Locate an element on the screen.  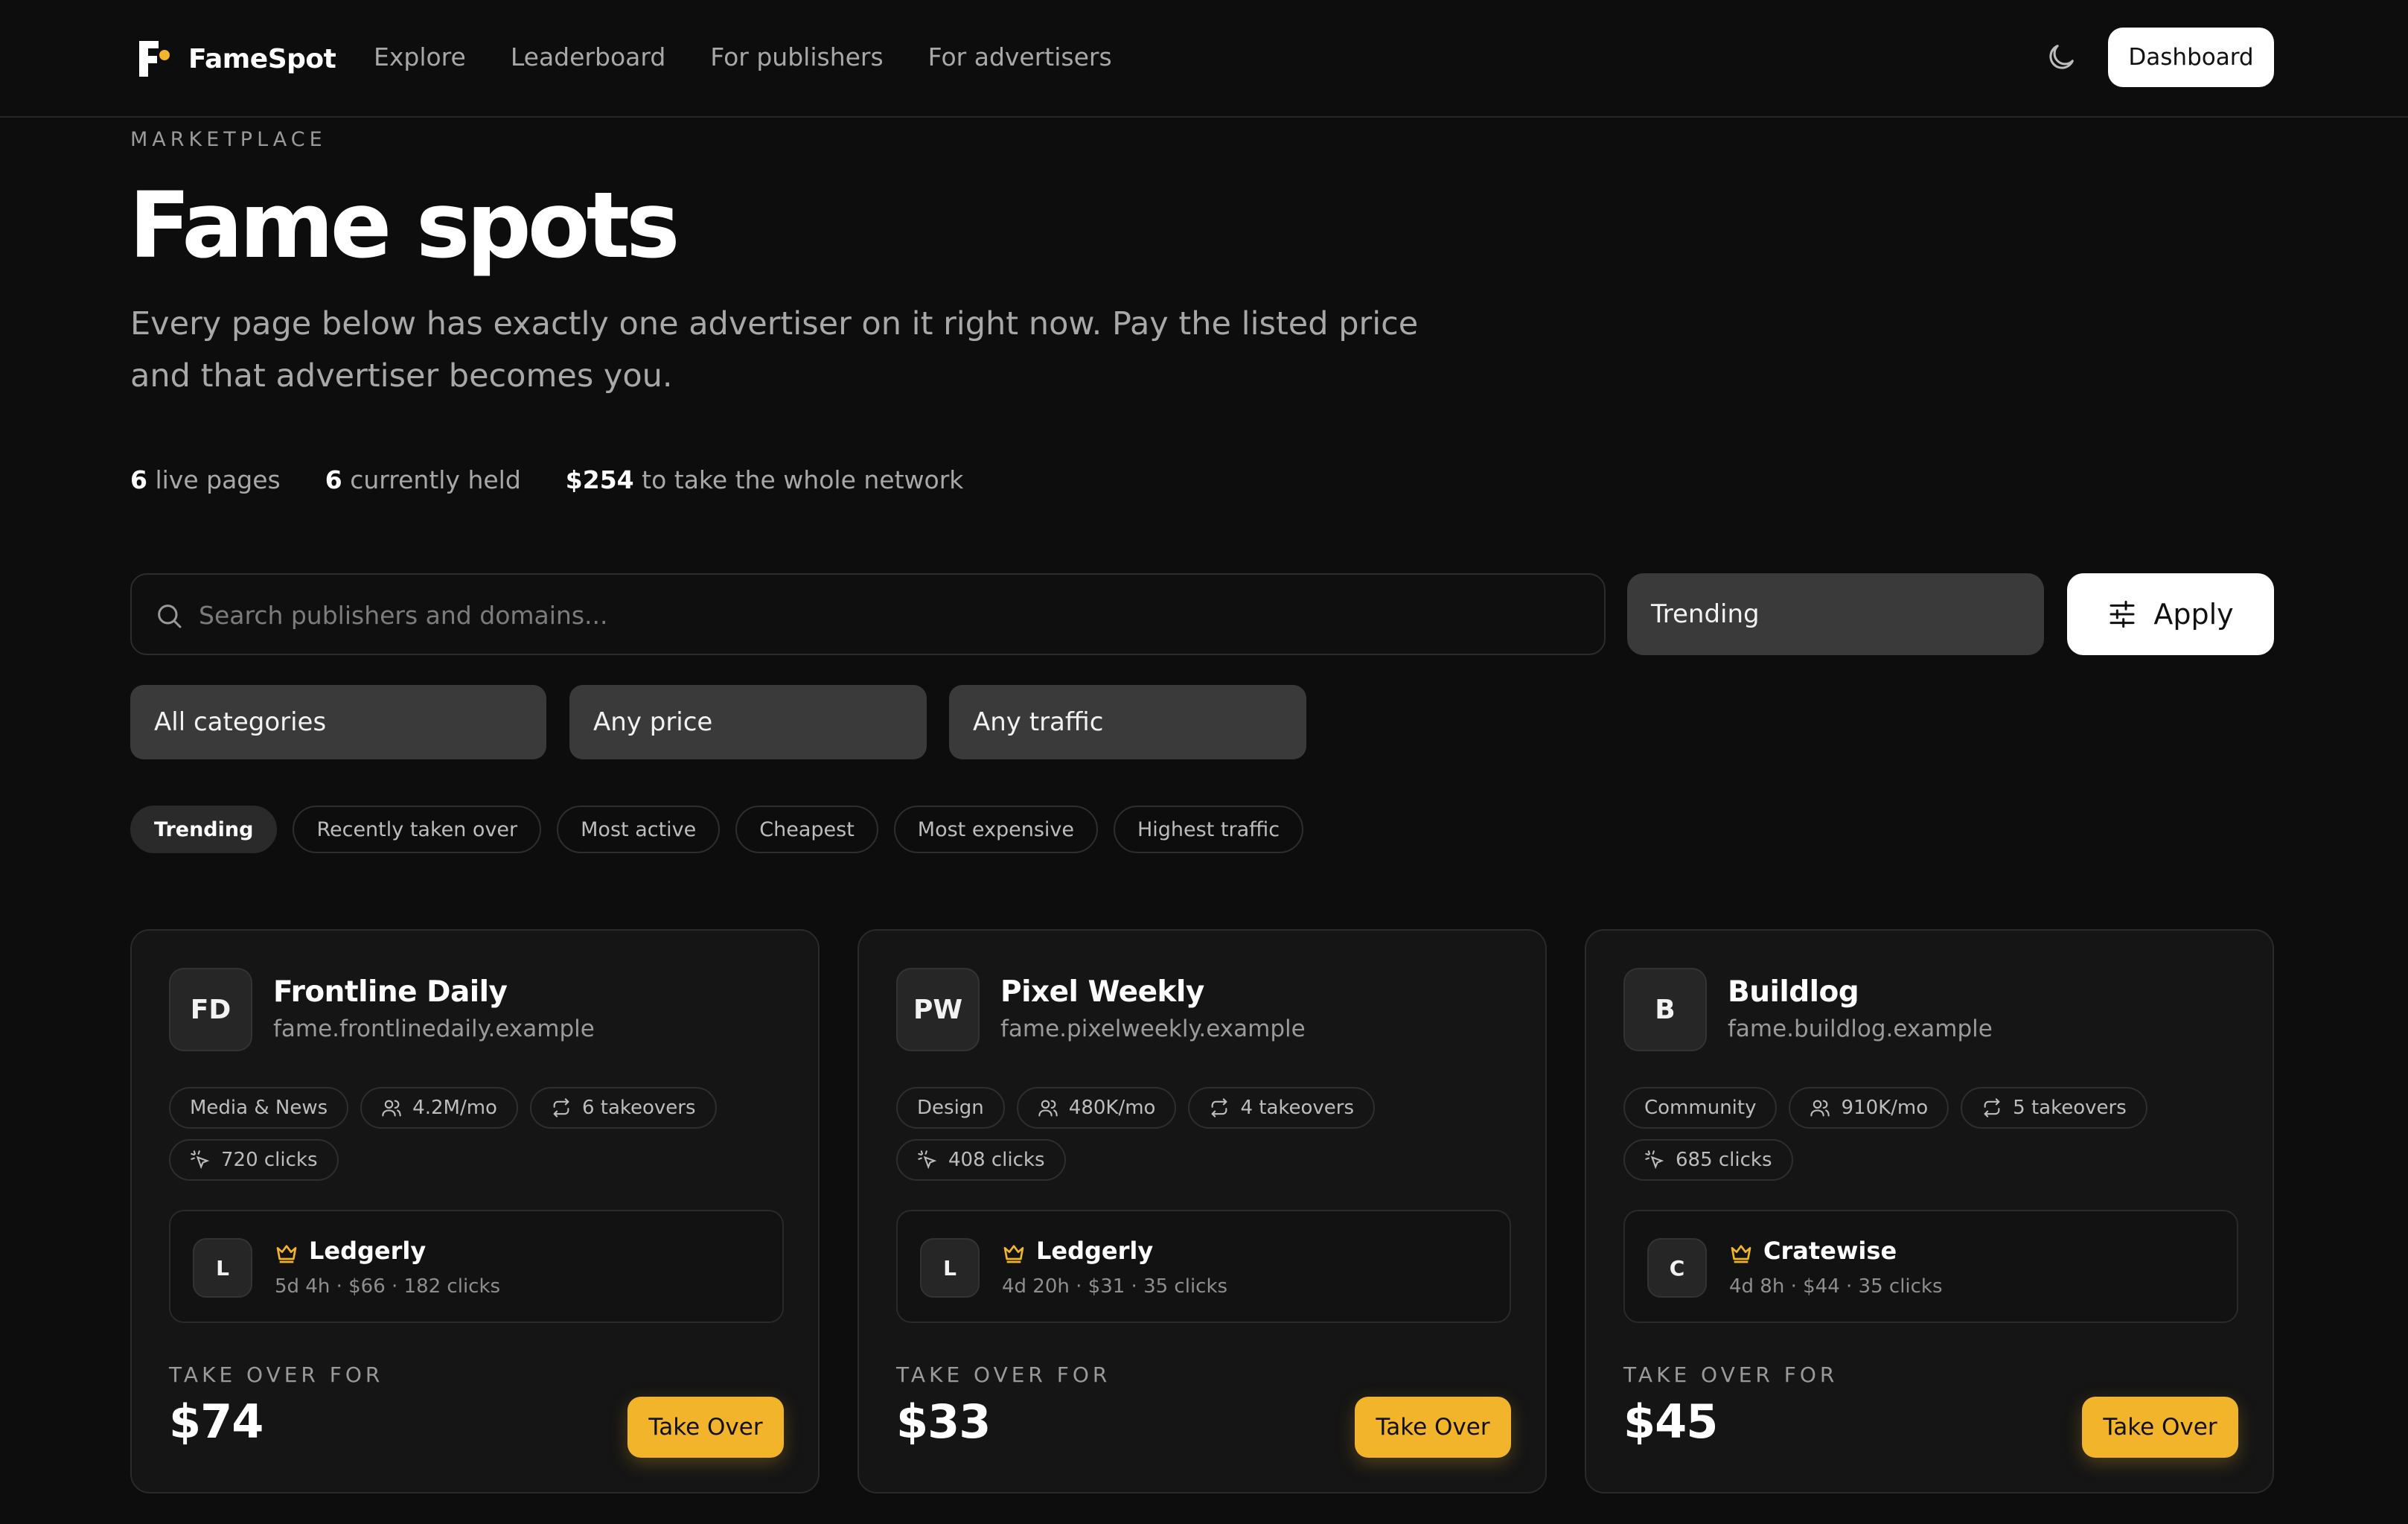
nav-link-explore: Explore is located at coordinates (420, 57).